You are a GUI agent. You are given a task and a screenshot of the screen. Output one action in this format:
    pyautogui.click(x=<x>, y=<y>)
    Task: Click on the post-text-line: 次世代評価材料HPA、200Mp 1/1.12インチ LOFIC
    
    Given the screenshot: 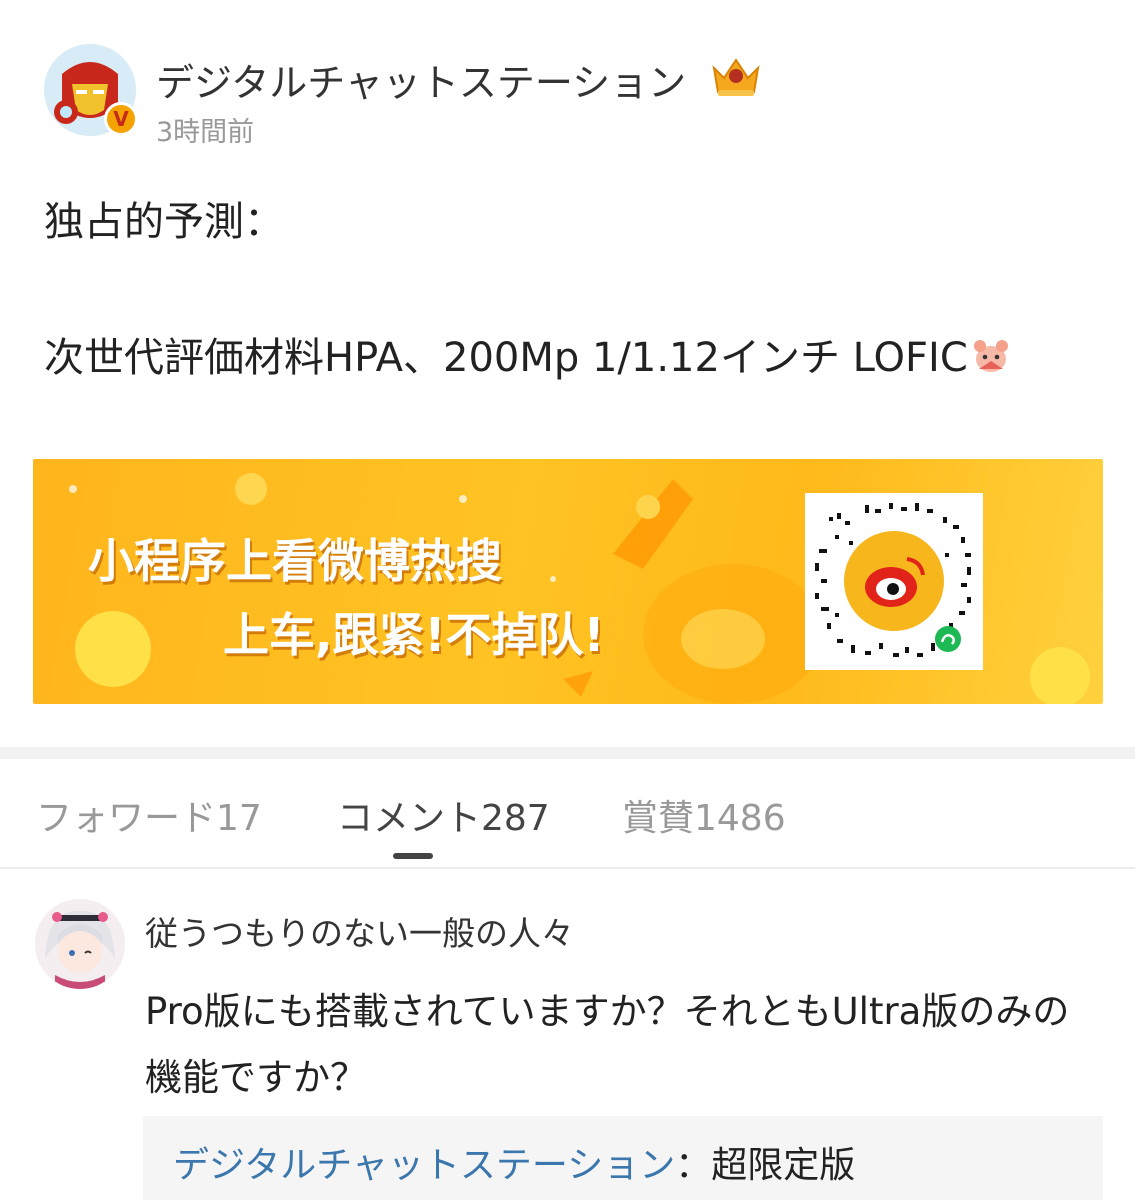 What is the action you would take?
    pyautogui.click(x=528, y=358)
    